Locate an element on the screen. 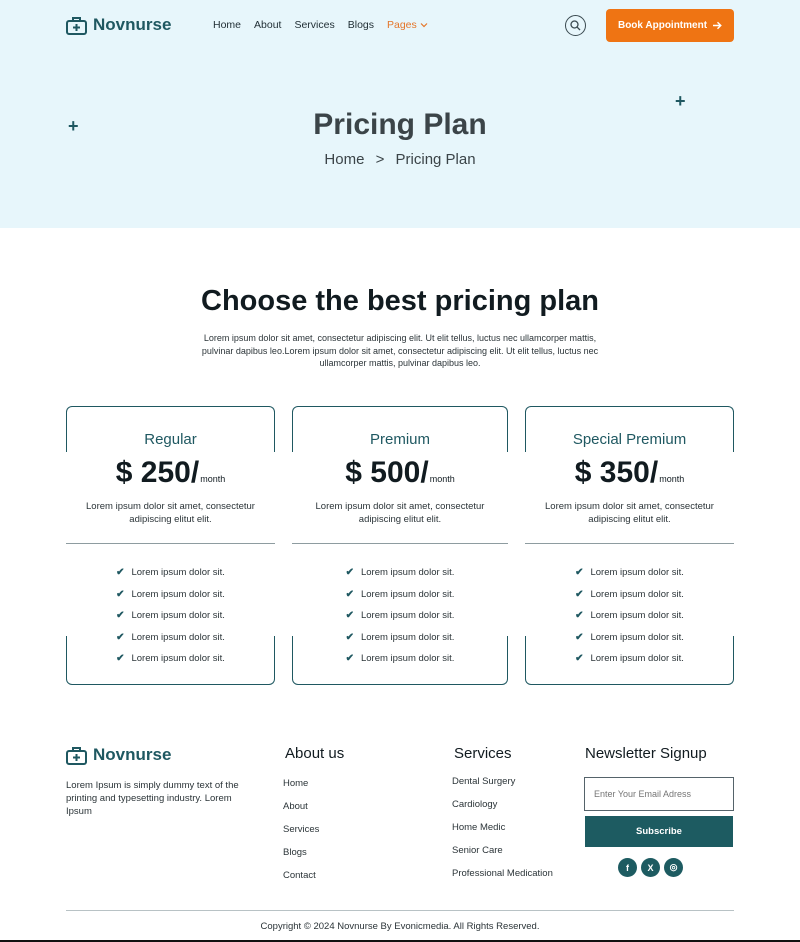 Image resolution: width=800 pixels, height=942 pixels. main-nav: Home About Services Blogs Pages is located at coordinates (320, 25).